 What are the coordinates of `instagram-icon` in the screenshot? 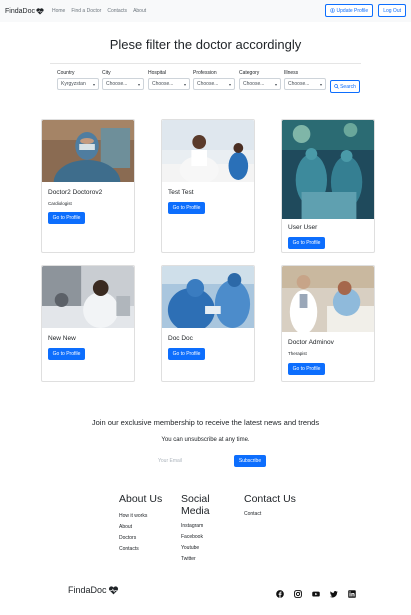 It's located at (297, 593).